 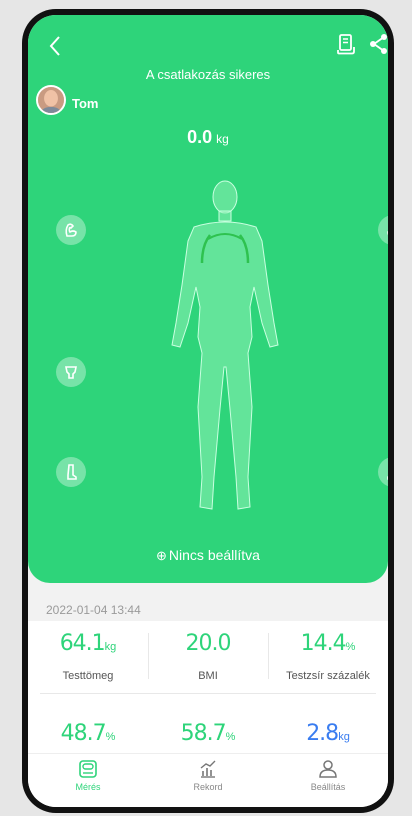 What do you see at coordinates (222, 139) in the screenshot?
I see `weight-unit: kg` at bounding box center [222, 139].